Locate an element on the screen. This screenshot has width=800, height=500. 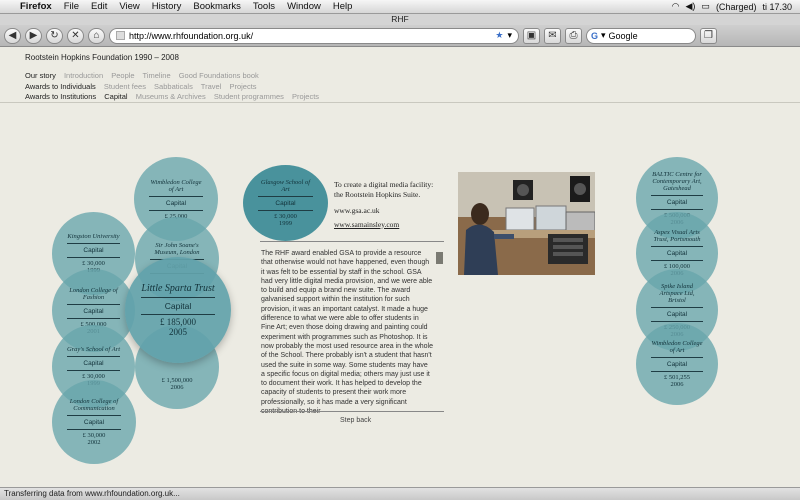
award-name: Little Sparta Trust is located at coordinates (178, 290).